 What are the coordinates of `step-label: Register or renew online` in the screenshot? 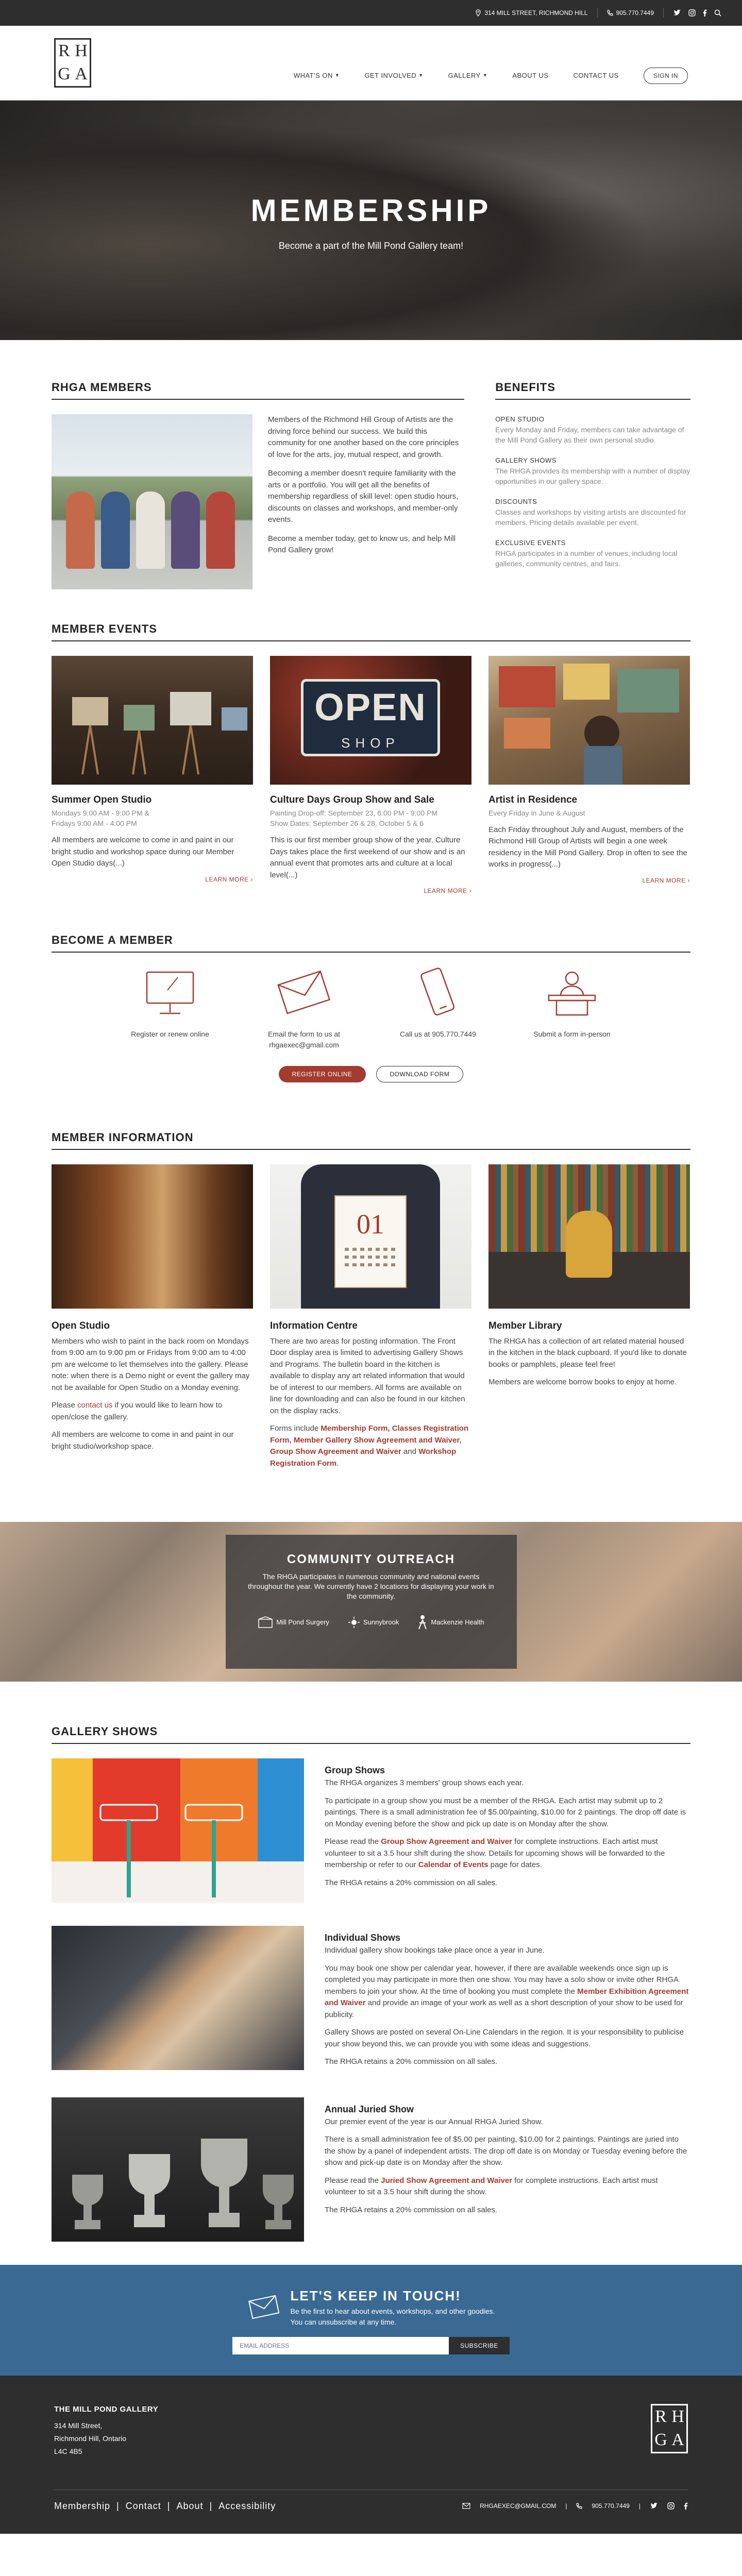 It's located at (170, 1034).